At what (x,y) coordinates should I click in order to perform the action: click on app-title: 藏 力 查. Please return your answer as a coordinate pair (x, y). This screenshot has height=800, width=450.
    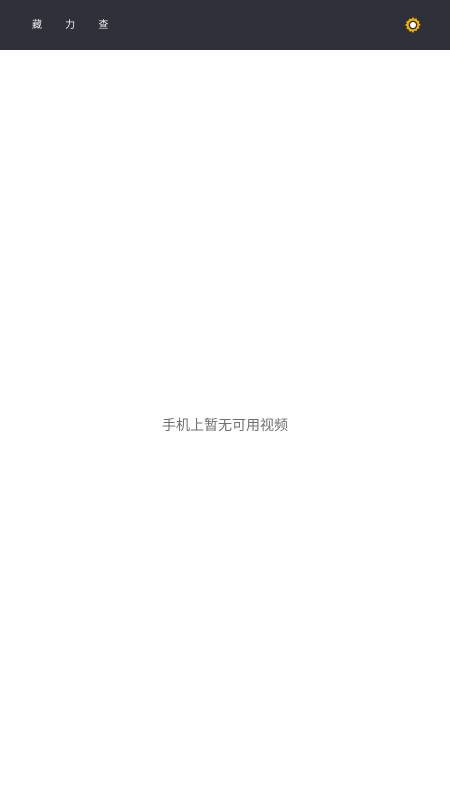
    Looking at the image, I should click on (75, 25).